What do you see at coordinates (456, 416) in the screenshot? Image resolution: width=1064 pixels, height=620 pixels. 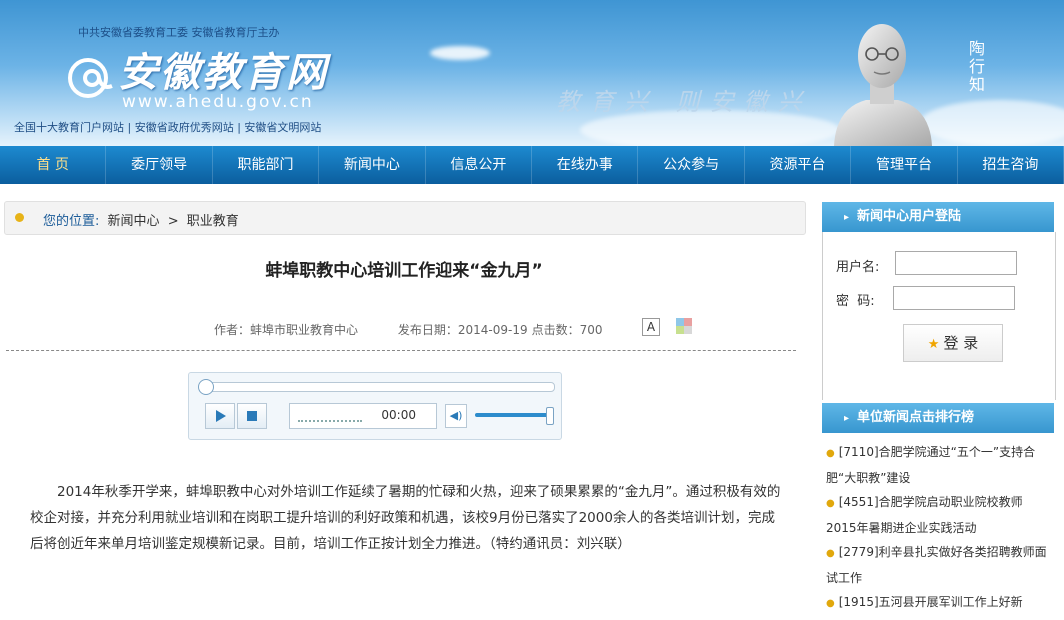 I see `volume-icon: ◀)` at bounding box center [456, 416].